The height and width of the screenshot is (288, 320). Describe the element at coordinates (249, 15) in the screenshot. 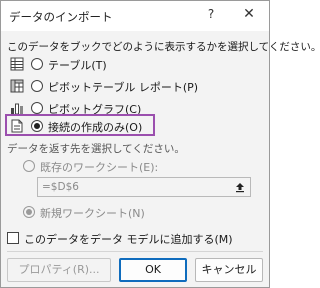

I see `close-button: ✕` at that location.